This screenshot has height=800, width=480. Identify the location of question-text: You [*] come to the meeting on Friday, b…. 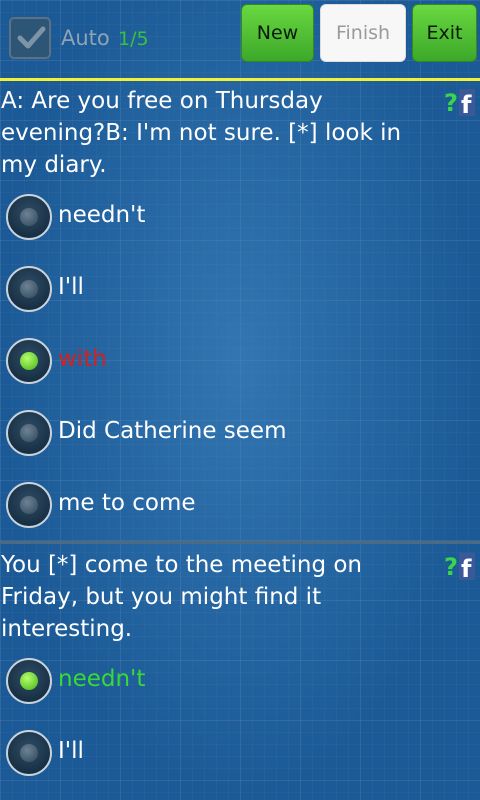
(182, 597).